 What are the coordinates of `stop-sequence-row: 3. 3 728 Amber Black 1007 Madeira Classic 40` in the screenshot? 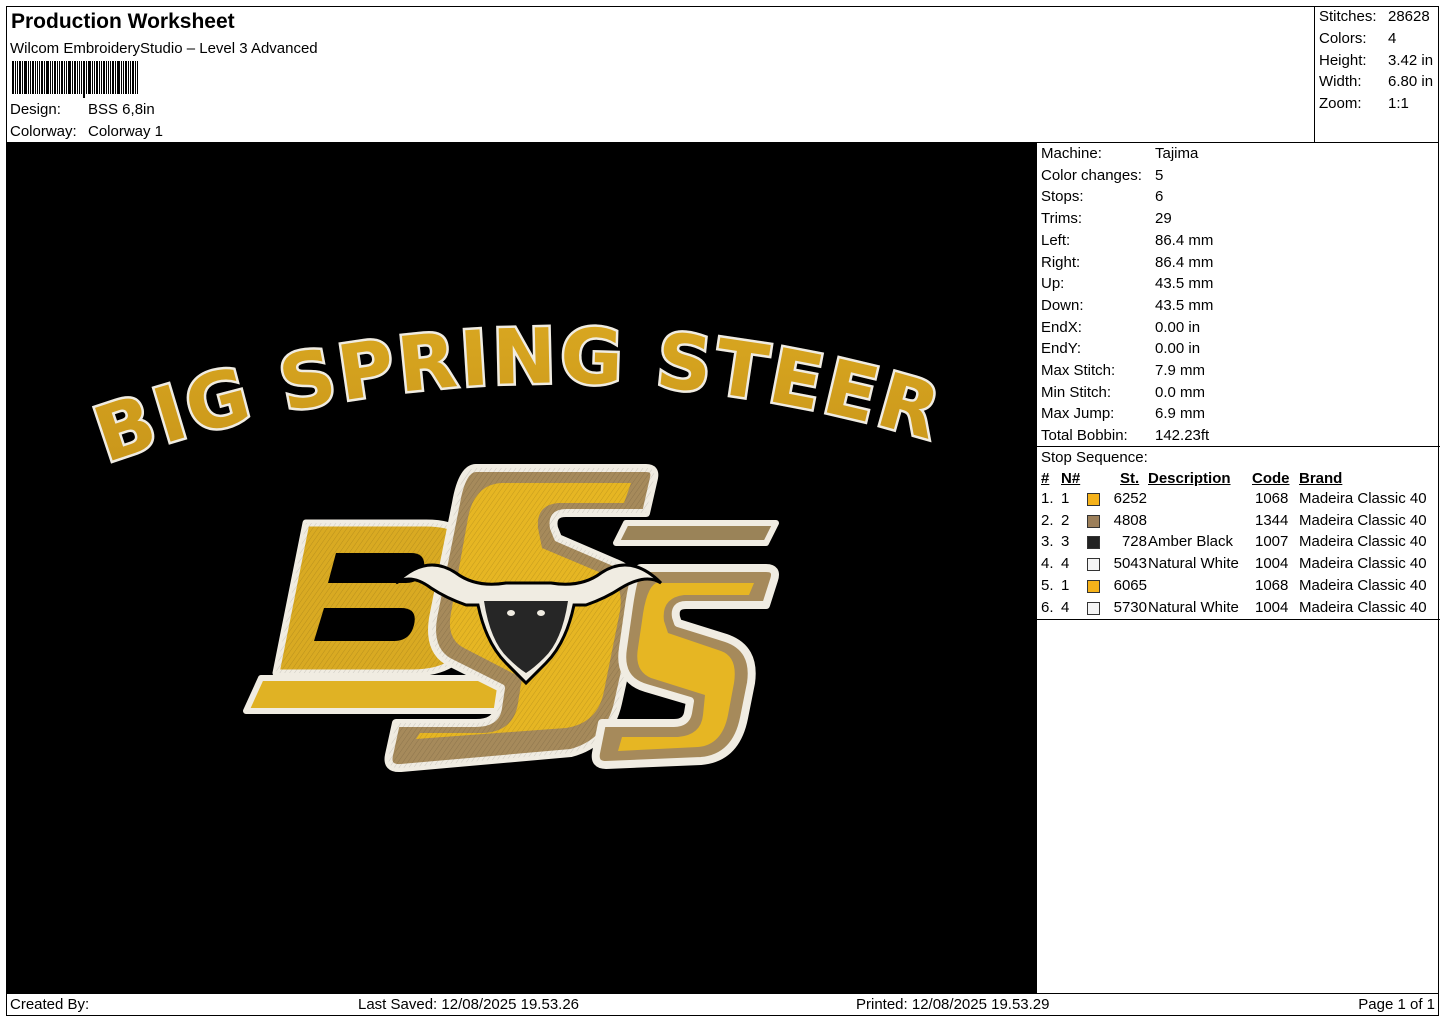 It's located at (1238, 544).